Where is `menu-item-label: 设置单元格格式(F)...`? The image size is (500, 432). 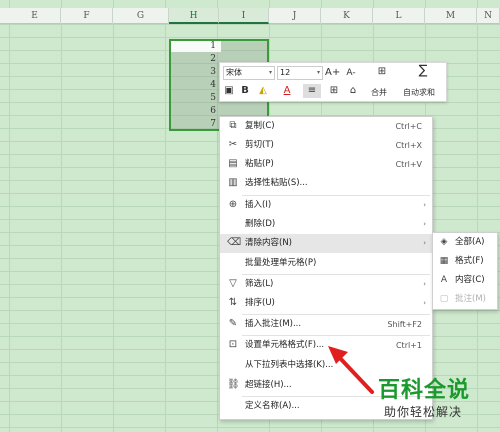 menu-item-label: 设置单元格格式(F)... is located at coordinates (285, 345).